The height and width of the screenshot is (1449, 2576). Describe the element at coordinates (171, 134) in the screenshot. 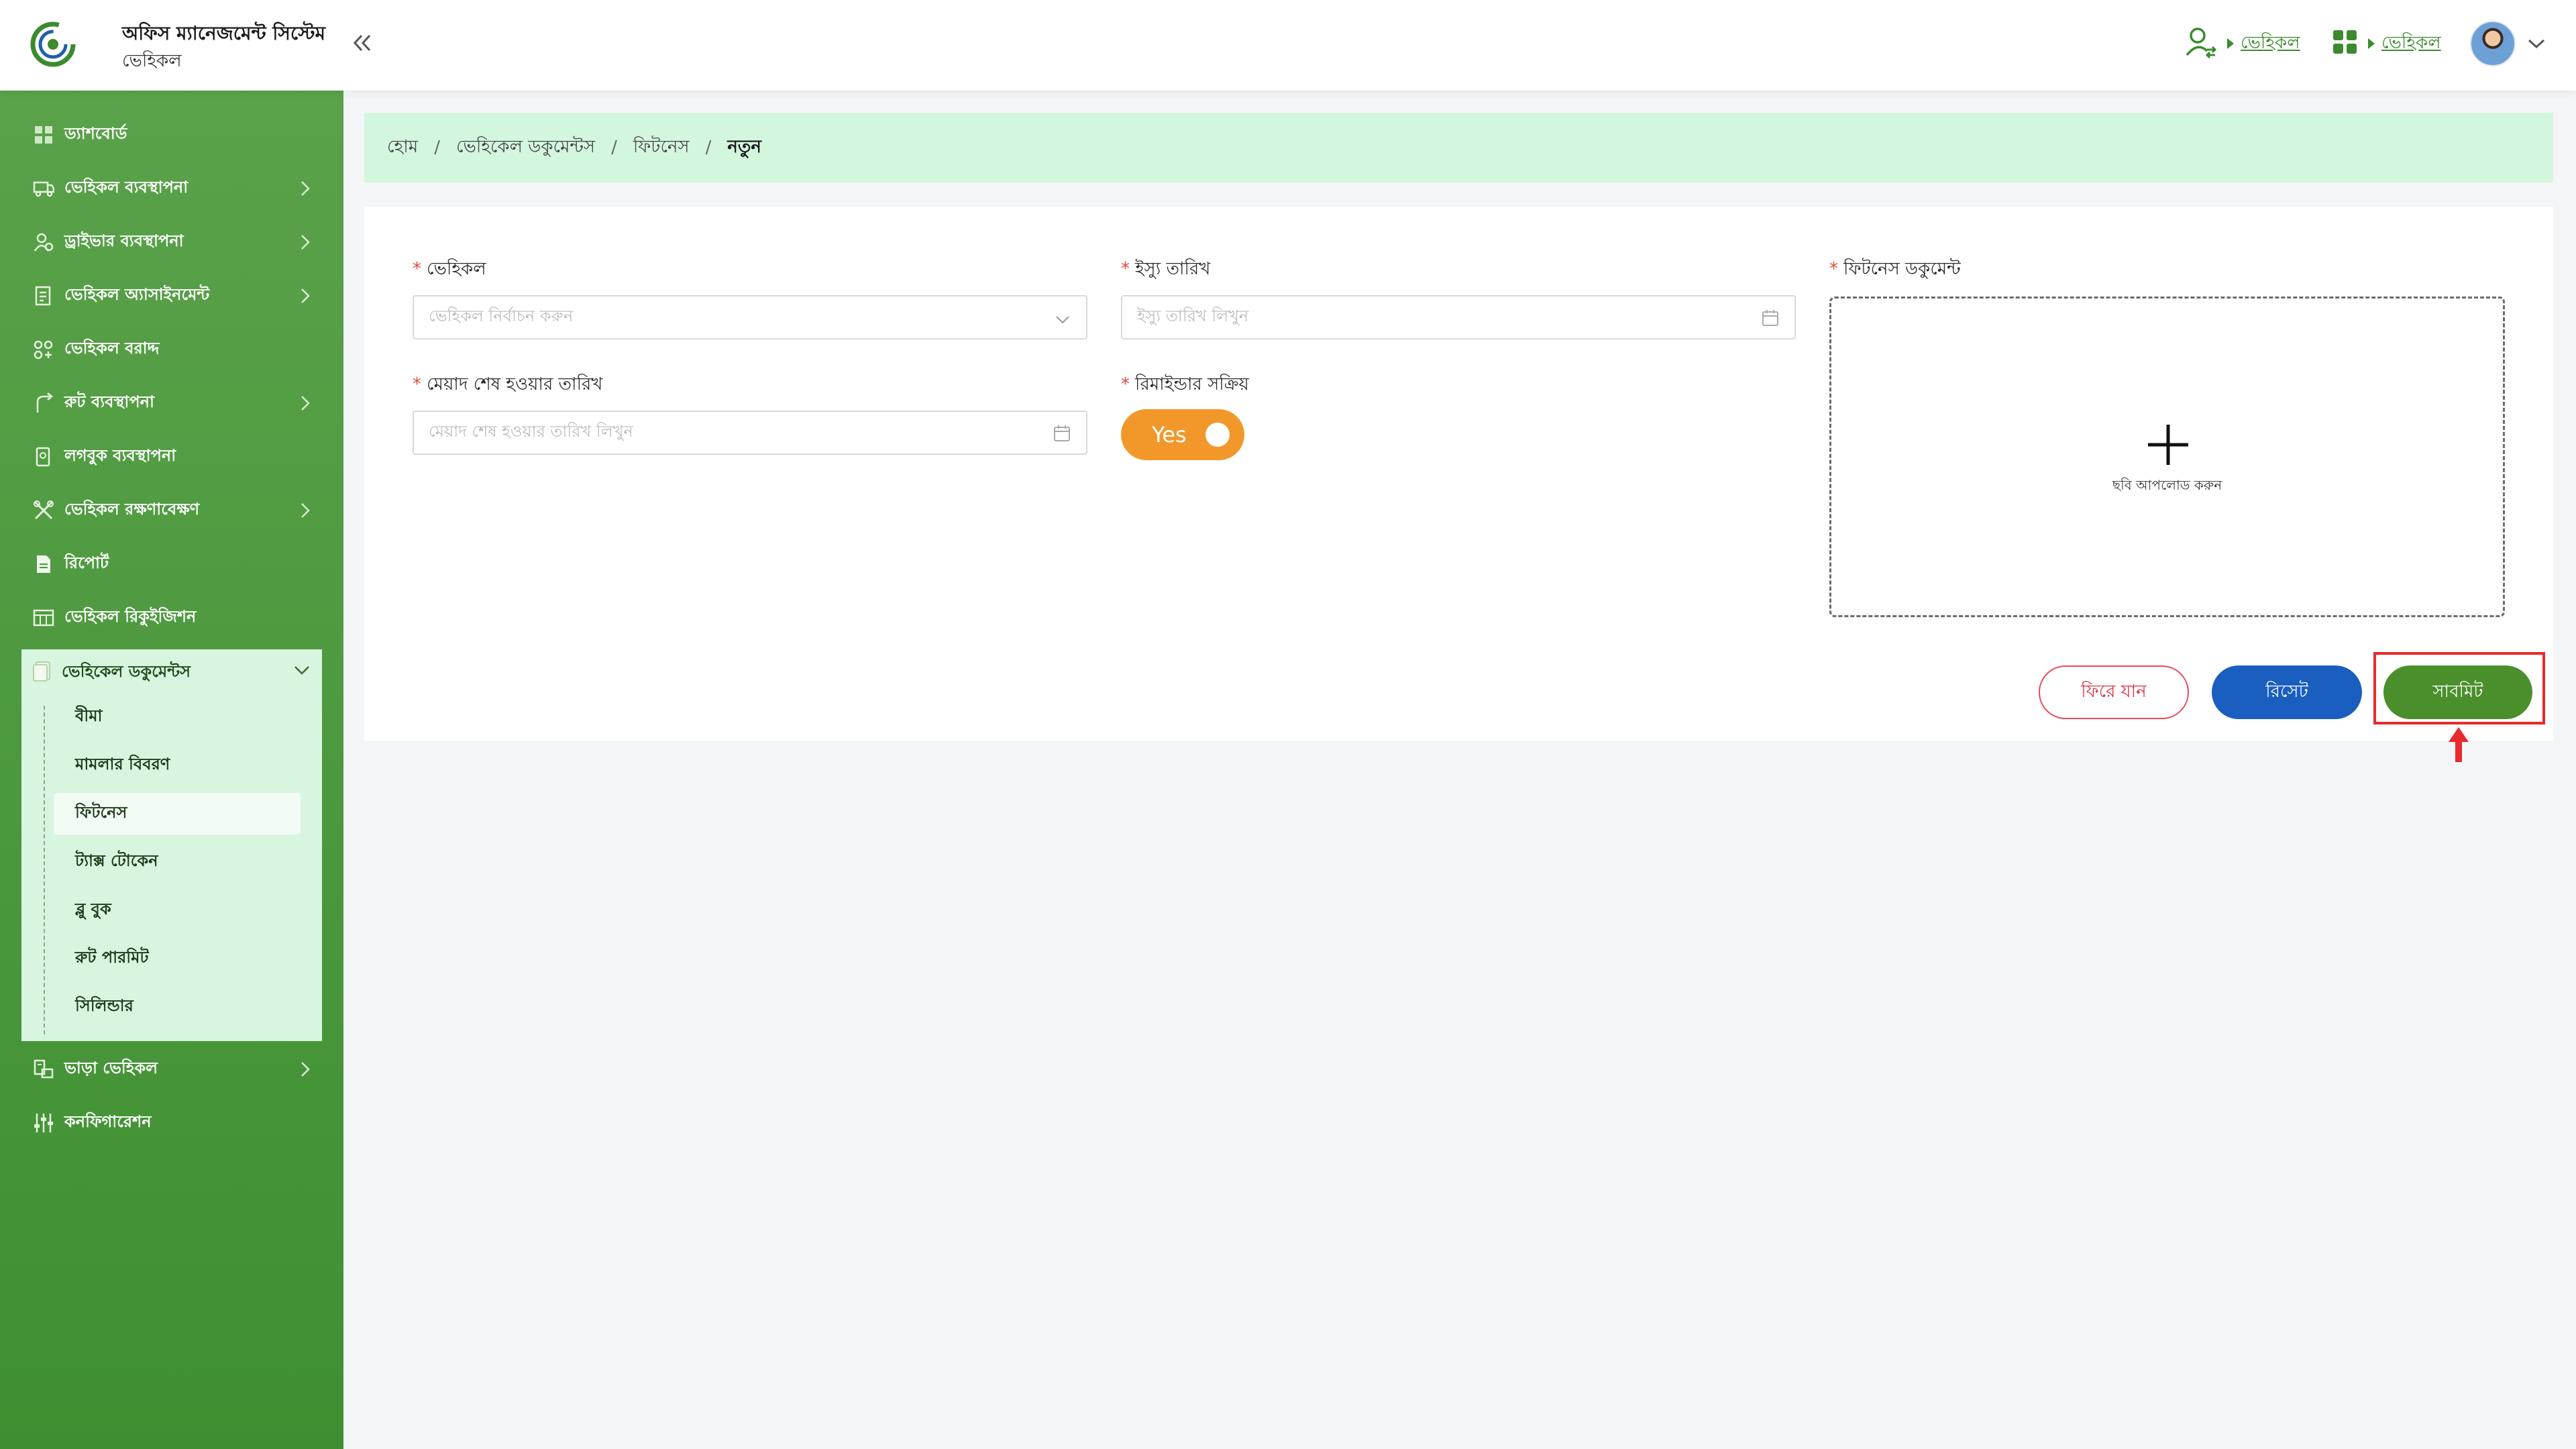

I see `sidebar-item-dashboard: ড্যাশবোর্ড` at that location.